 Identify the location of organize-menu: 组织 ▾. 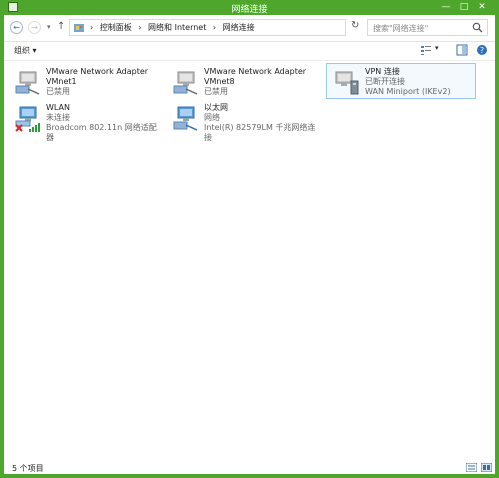
(25, 50).